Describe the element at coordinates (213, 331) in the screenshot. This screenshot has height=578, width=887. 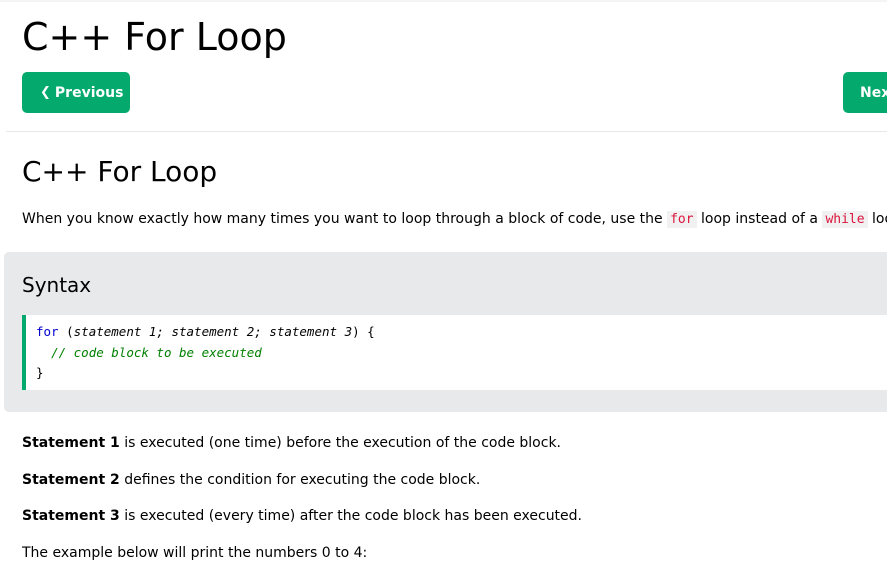
I see `code-statements: statement 1; statement 2; statement 3` at that location.